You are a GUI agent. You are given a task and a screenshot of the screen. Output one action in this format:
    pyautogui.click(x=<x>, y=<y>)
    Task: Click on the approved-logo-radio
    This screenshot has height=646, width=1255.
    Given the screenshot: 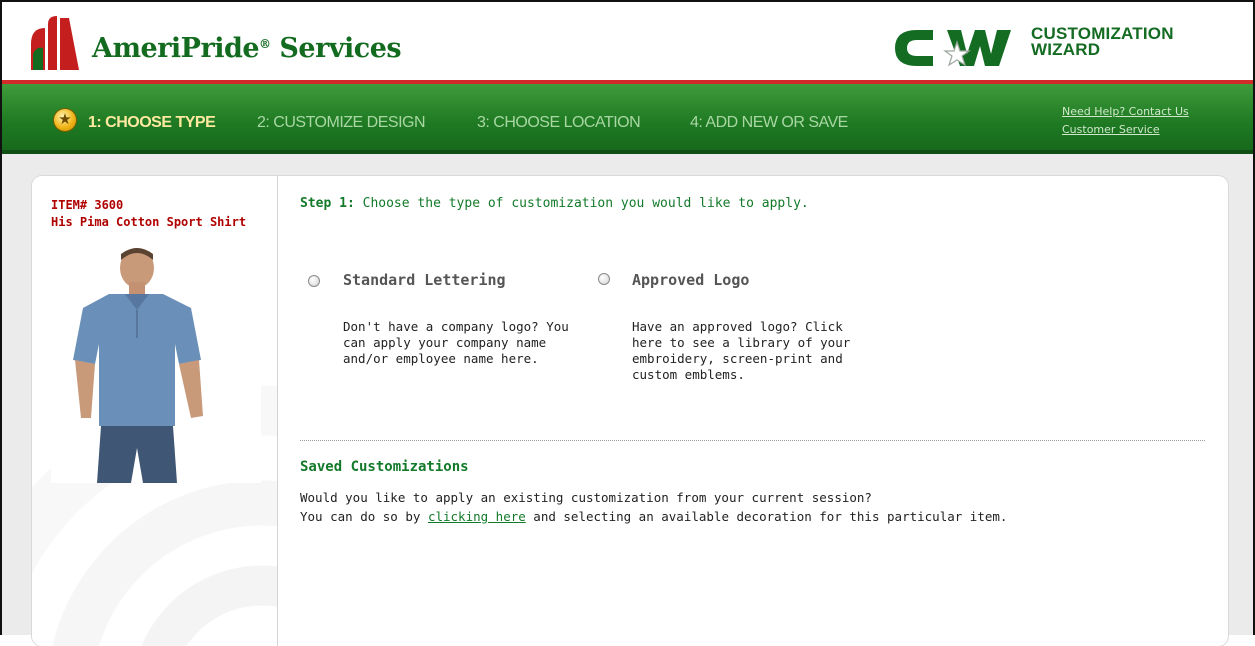 What is the action you would take?
    pyautogui.click(x=604, y=279)
    